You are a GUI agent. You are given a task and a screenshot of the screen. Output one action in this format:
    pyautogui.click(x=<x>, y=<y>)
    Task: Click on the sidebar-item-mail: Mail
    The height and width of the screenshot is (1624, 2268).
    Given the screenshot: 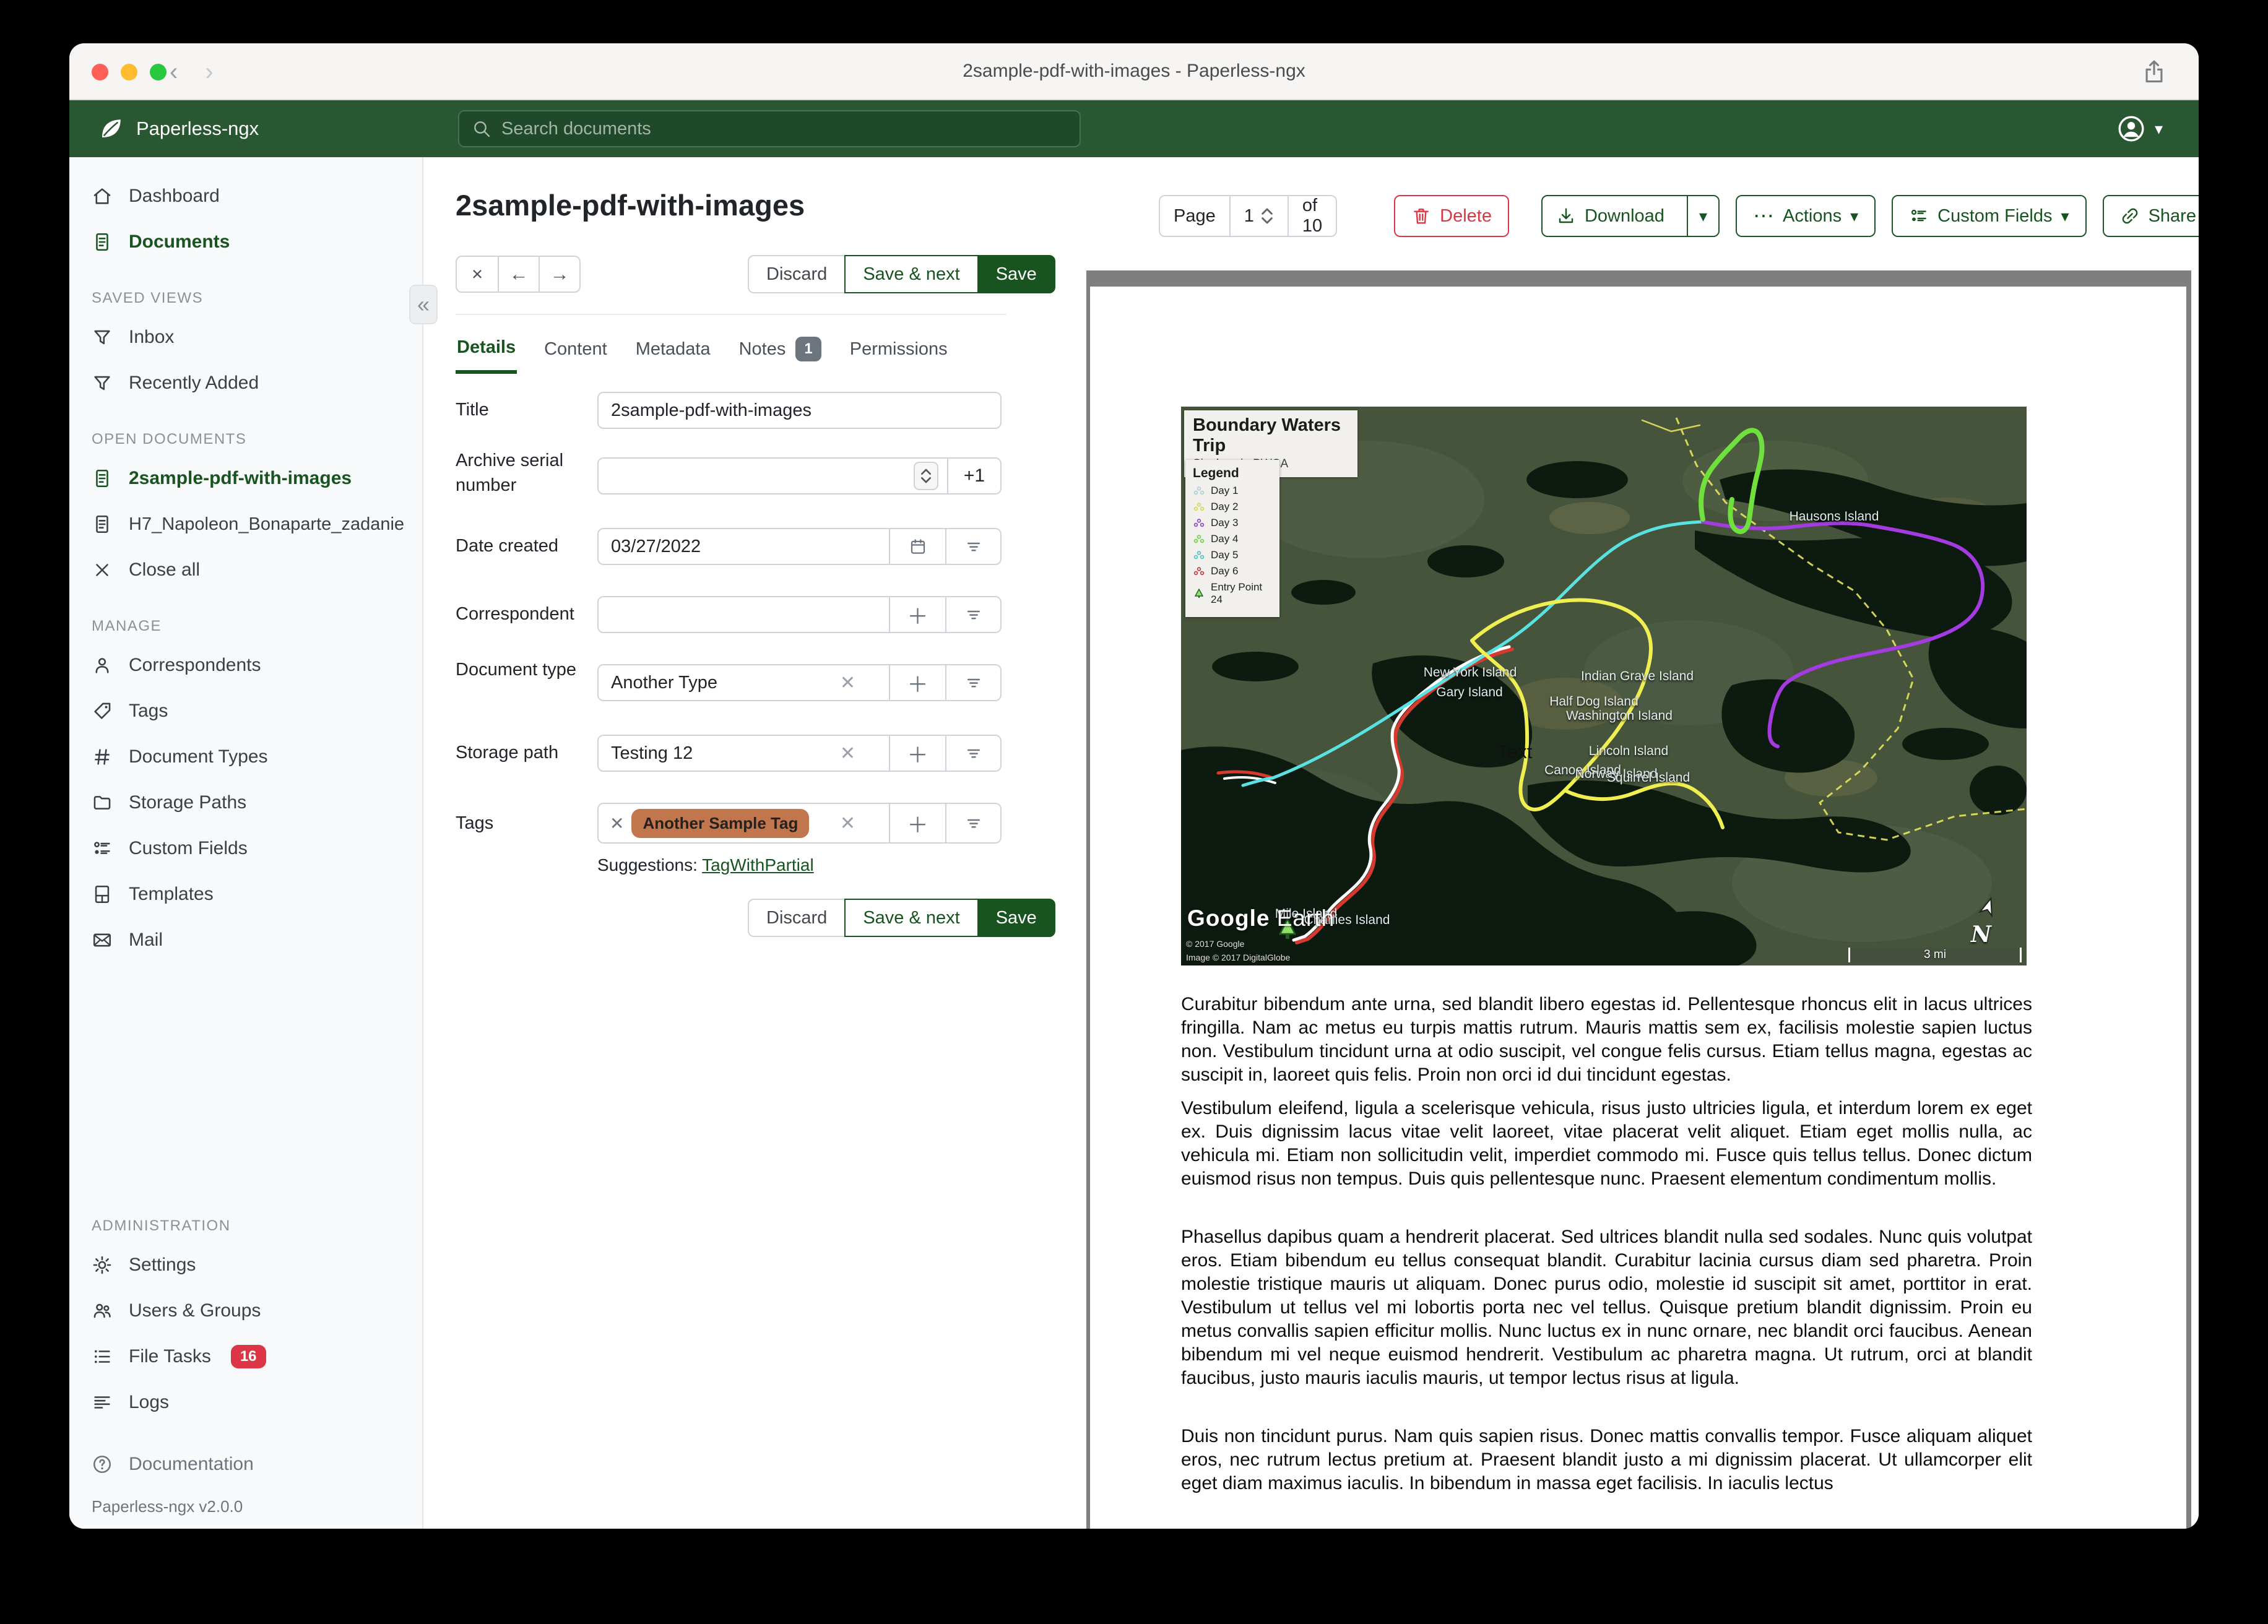 What is the action you would take?
    pyautogui.click(x=245, y=940)
    